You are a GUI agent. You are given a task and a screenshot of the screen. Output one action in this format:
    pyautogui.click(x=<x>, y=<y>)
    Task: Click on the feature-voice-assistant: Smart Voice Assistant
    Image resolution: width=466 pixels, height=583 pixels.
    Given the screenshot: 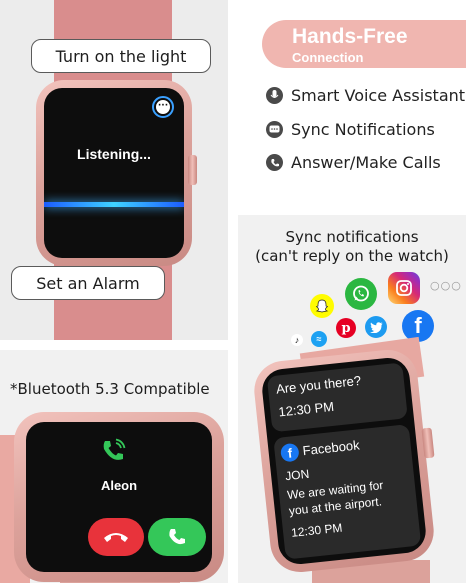 What is the action you would take?
    pyautogui.click(x=365, y=95)
    